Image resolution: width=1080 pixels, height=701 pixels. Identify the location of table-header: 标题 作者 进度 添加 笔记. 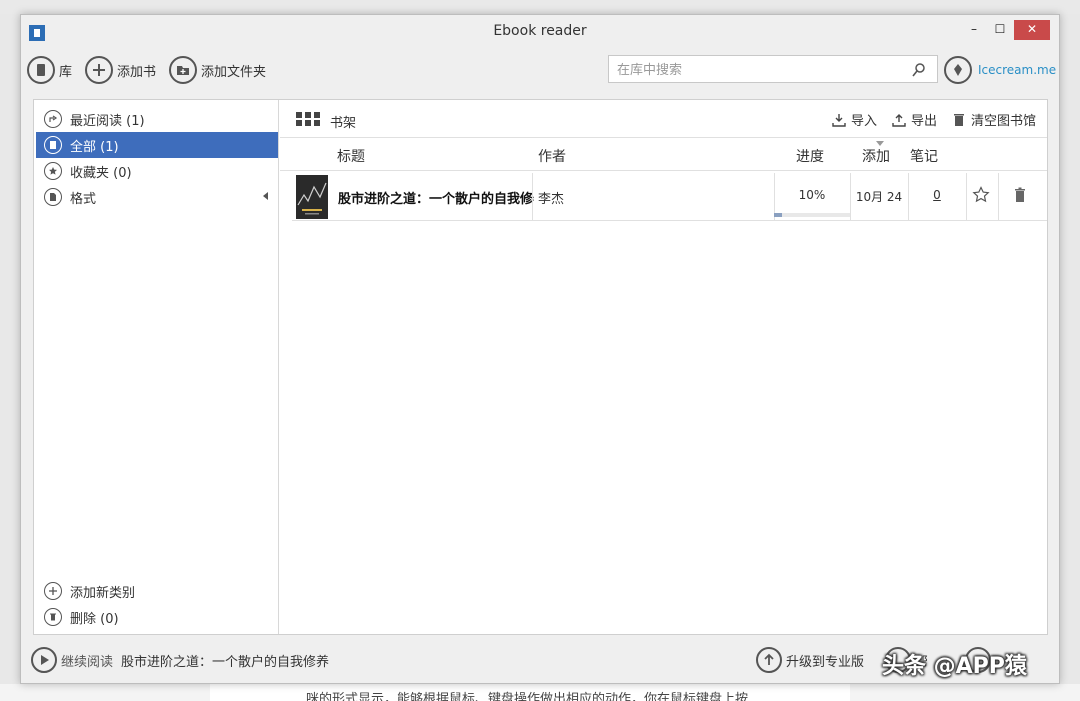
(663, 155).